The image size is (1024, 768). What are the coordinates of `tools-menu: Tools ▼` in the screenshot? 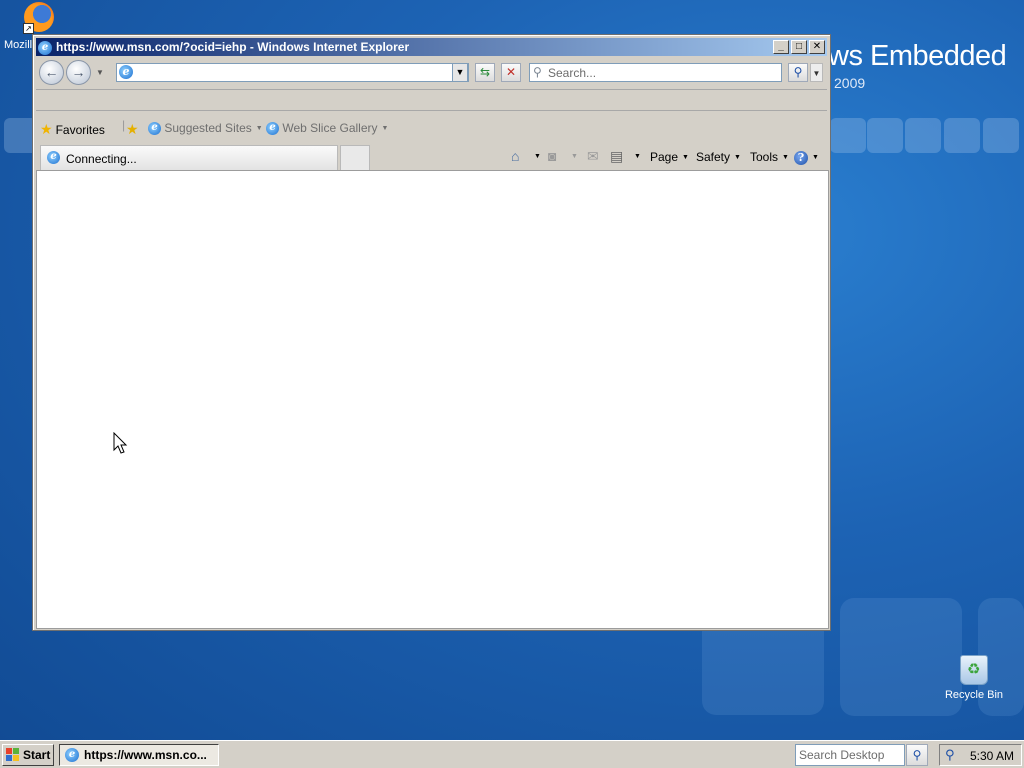 It's located at (769, 157).